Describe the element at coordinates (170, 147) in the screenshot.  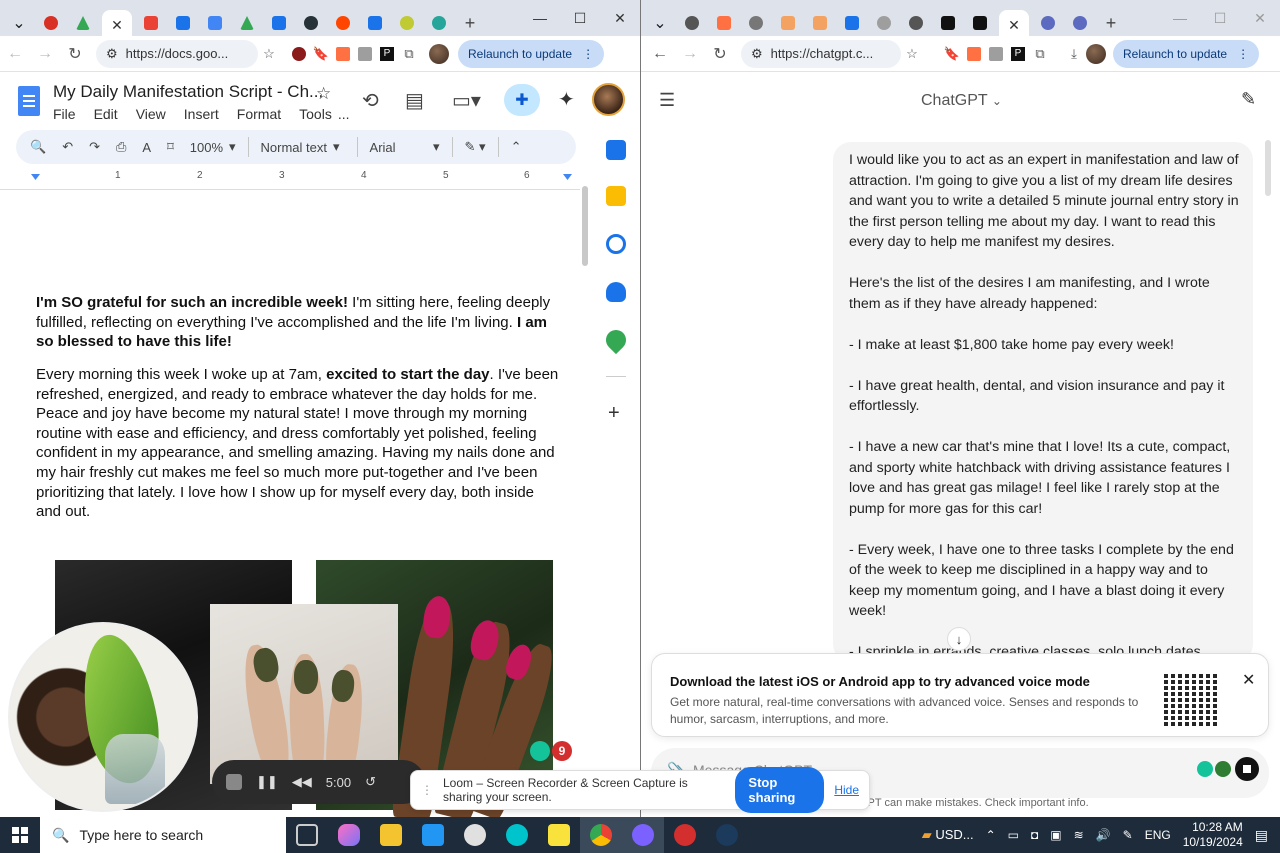
I see `paint-format-icon: ⌑` at that location.